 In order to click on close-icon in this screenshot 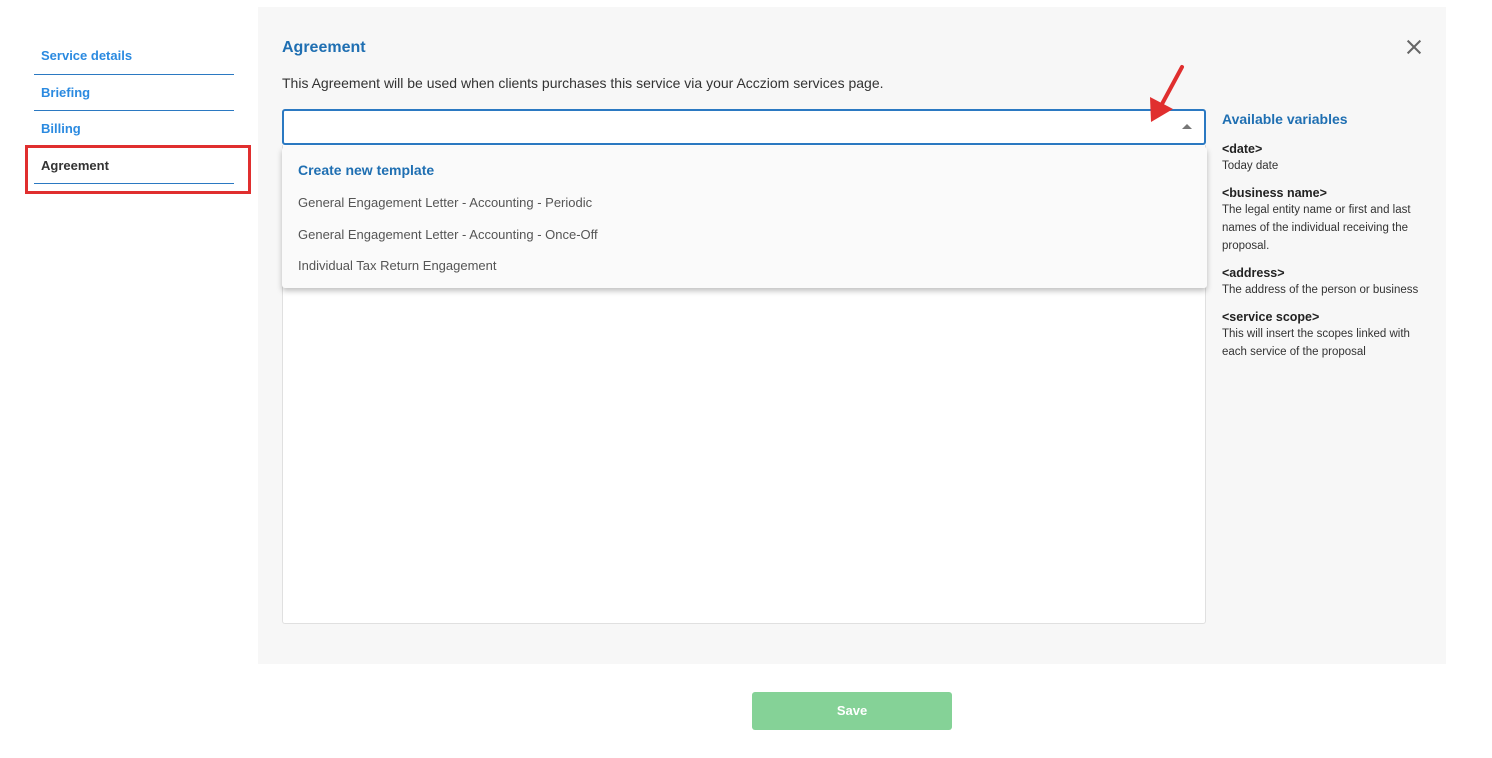, I will do `click(1414, 47)`.